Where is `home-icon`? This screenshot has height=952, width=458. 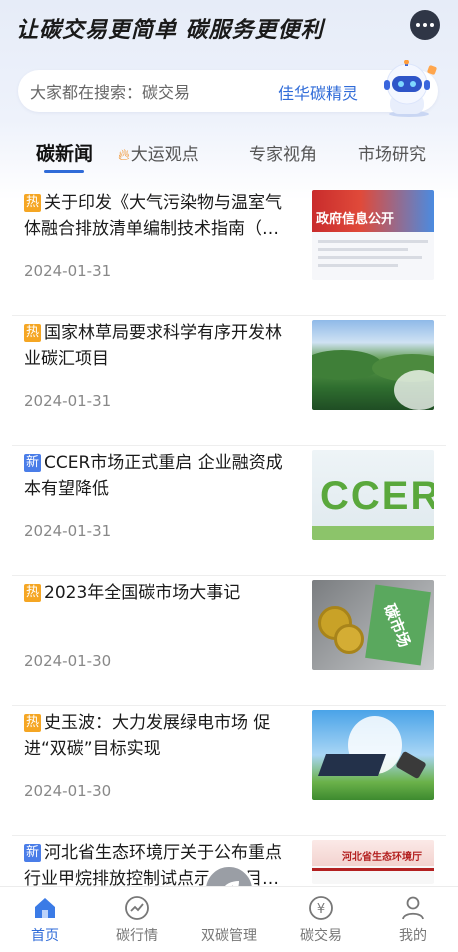
home-icon is located at coordinates (45, 908).